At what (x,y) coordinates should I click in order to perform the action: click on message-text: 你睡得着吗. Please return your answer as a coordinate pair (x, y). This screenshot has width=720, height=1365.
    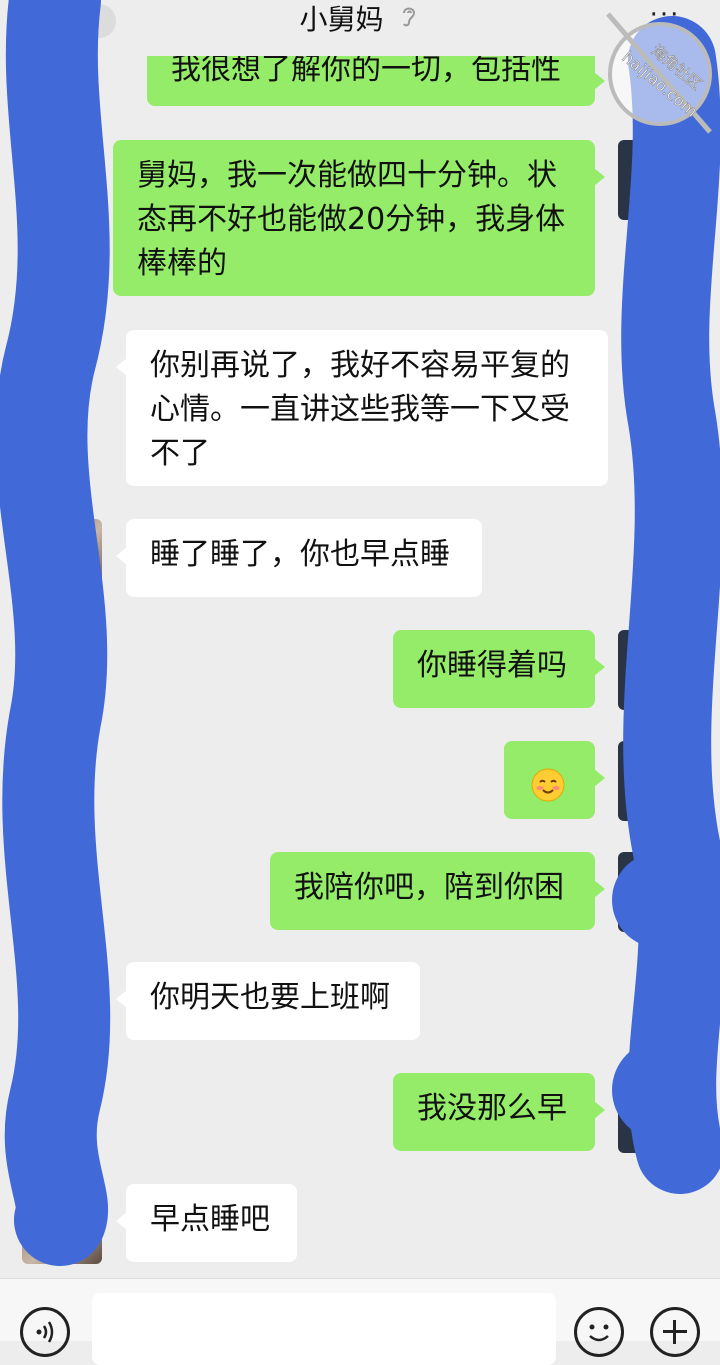
    Looking at the image, I should click on (492, 665).